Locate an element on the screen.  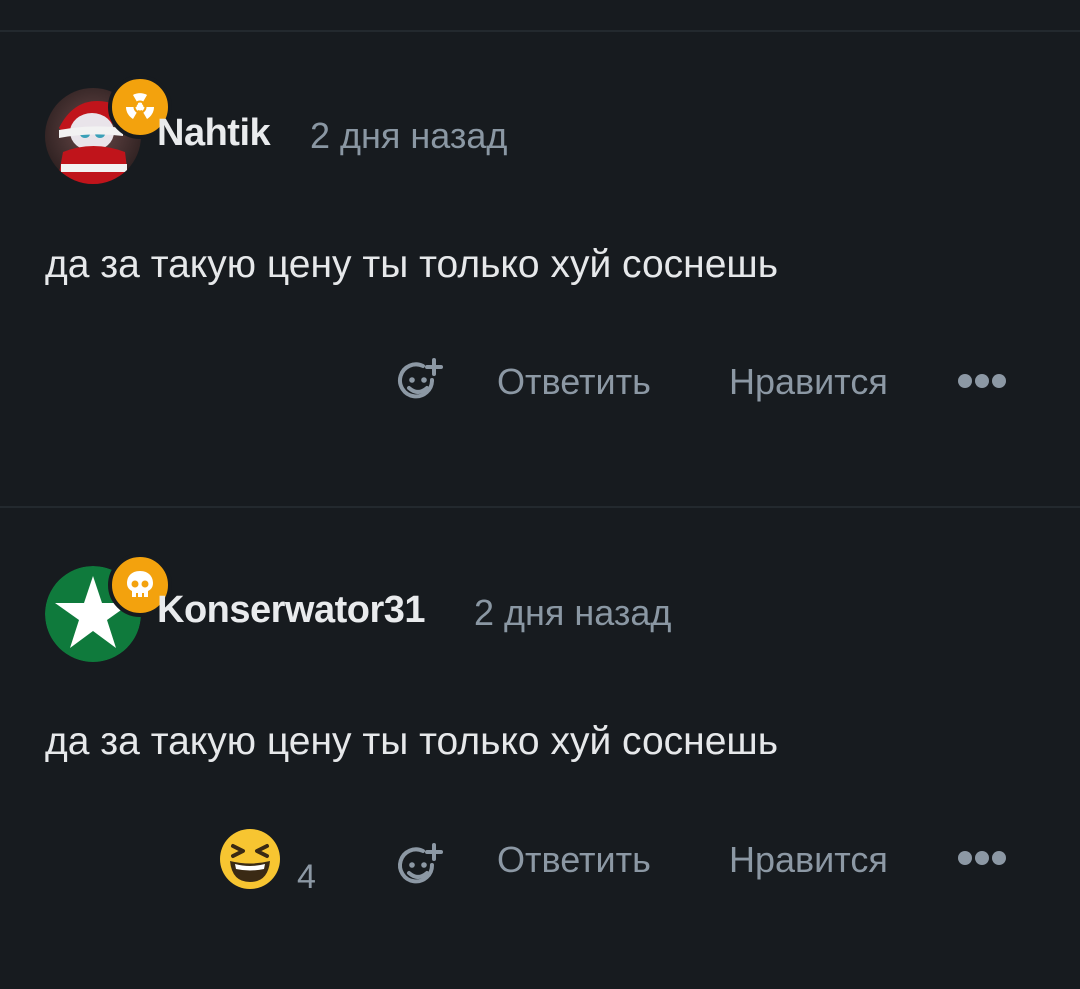
username: Konserwator31 is located at coordinates (291, 610).